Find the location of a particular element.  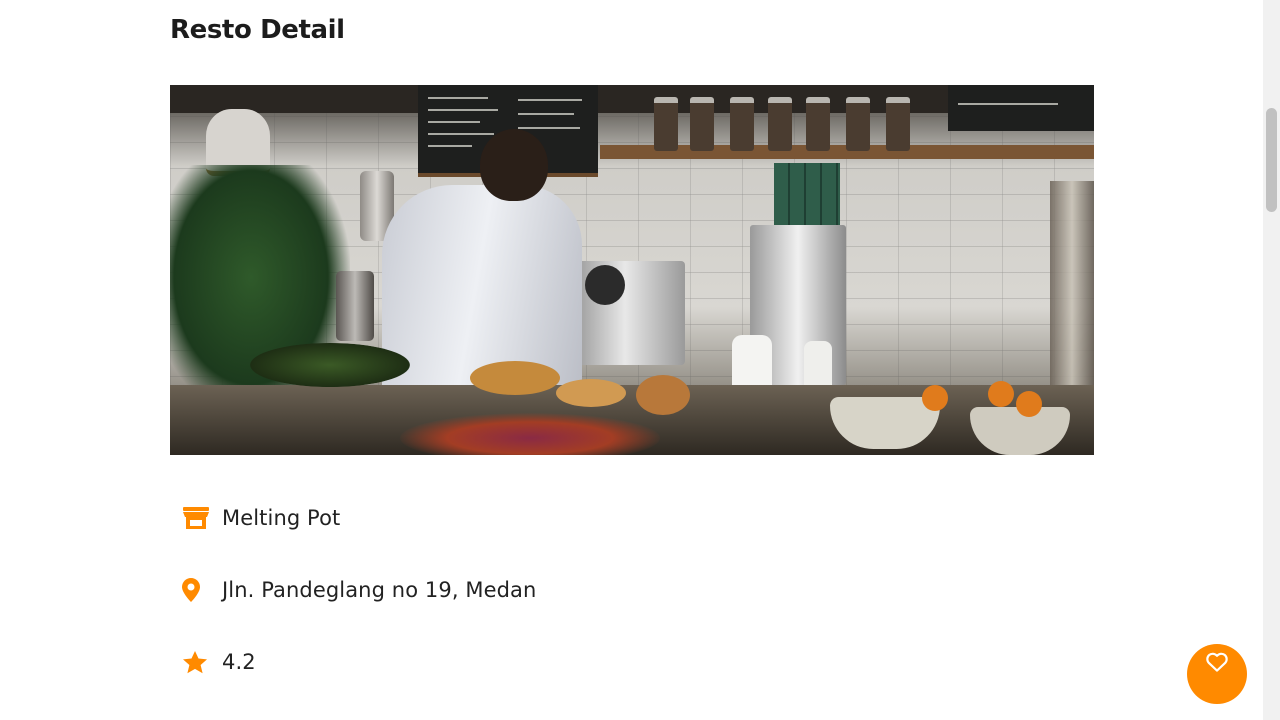

coffee-grinder is located at coordinates (355, 306).